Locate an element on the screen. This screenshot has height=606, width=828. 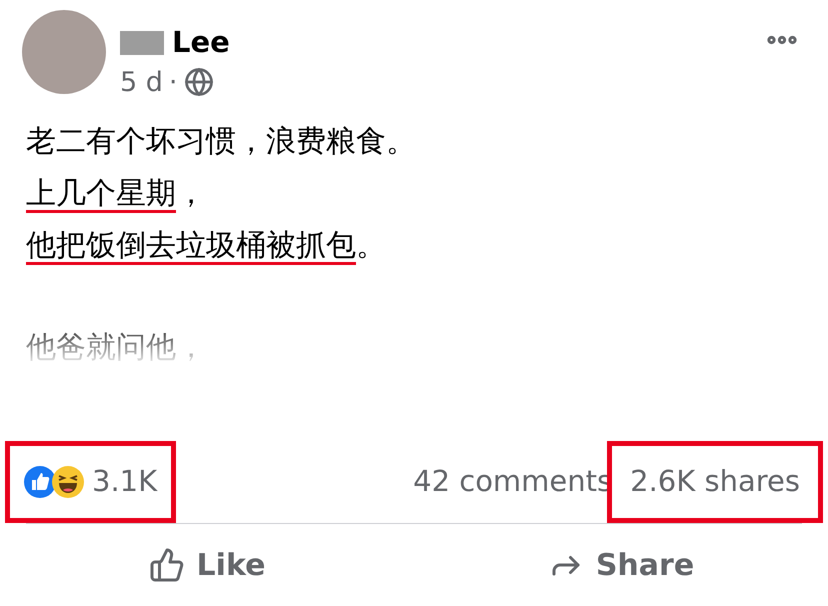
laughing-reaction-icon is located at coordinates (68, 482).